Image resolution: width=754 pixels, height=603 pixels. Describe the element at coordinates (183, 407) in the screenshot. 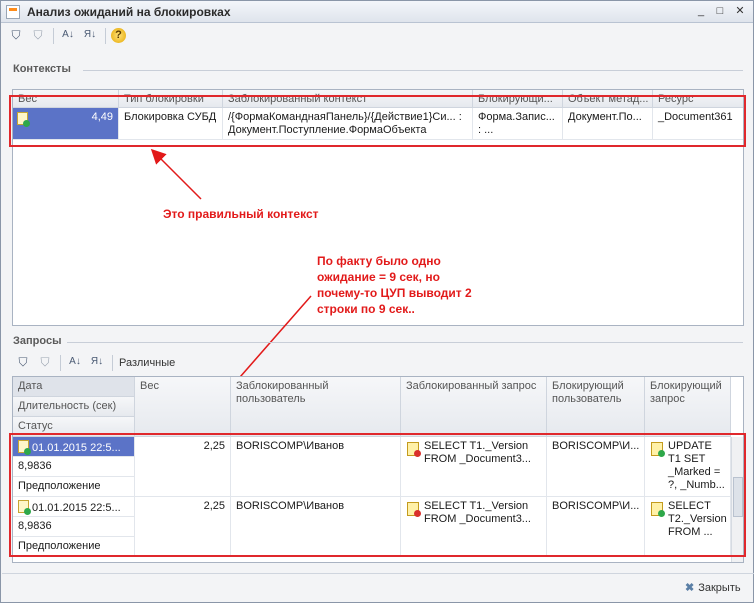

I see `column-header-weight: Вес` at that location.